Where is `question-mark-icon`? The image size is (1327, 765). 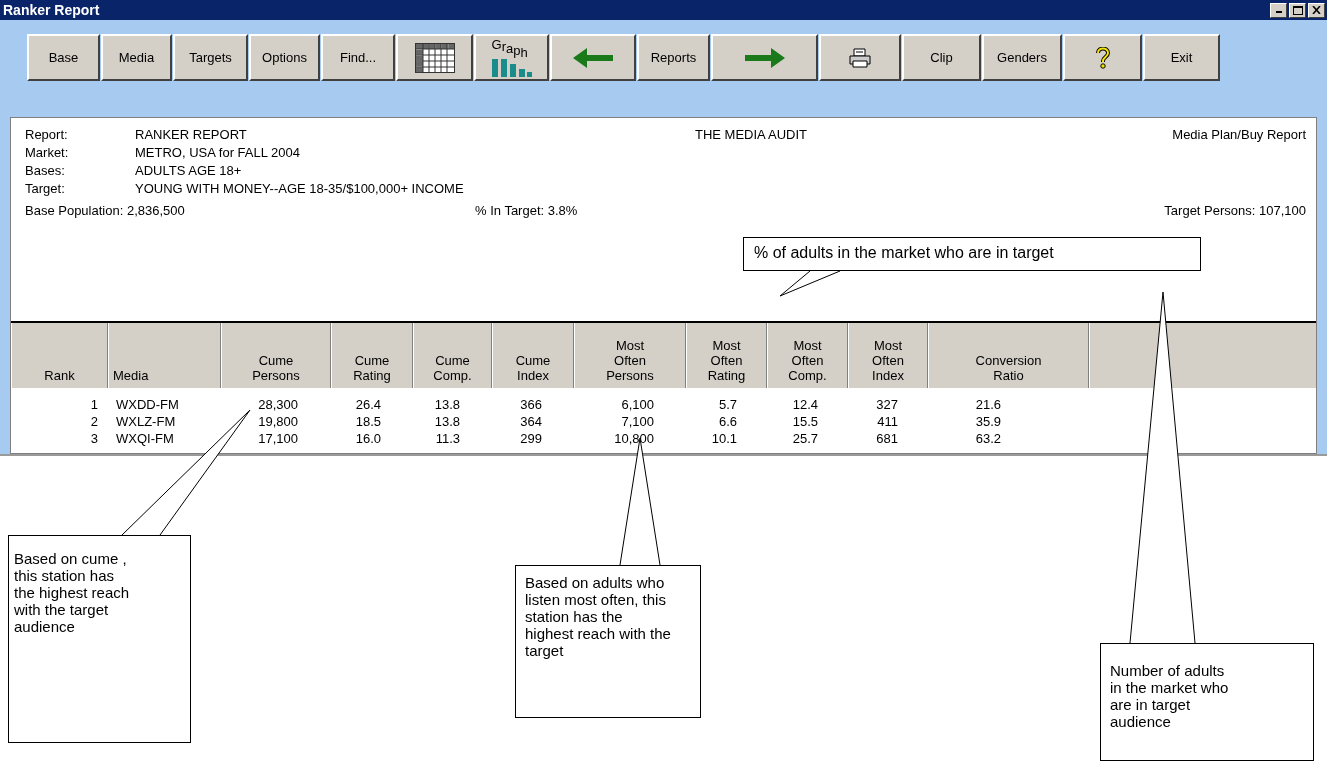 question-mark-icon is located at coordinates (1102, 57).